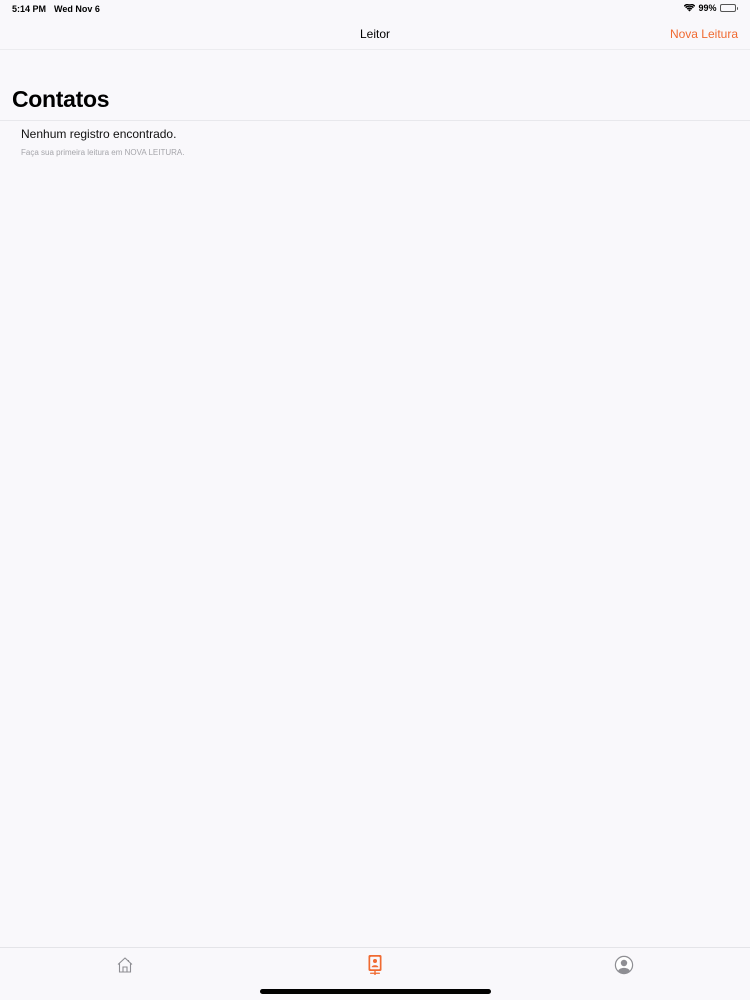  Describe the element at coordinates (77, 9) in the screenshot. I see `status-date: Wed Nov 6` at that location.